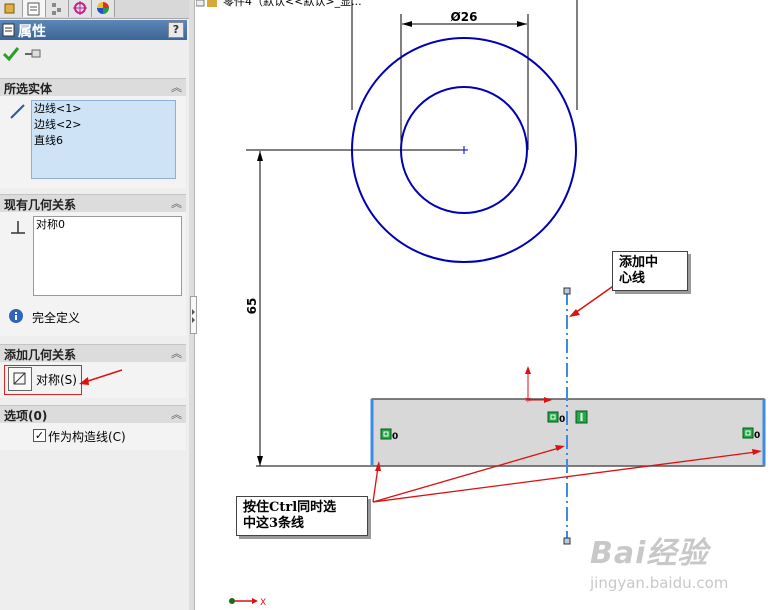 This screenshot has width=774, height=610. I want to click on section-header-selected-entities: 所选实体 ︽, so click(93, 87).